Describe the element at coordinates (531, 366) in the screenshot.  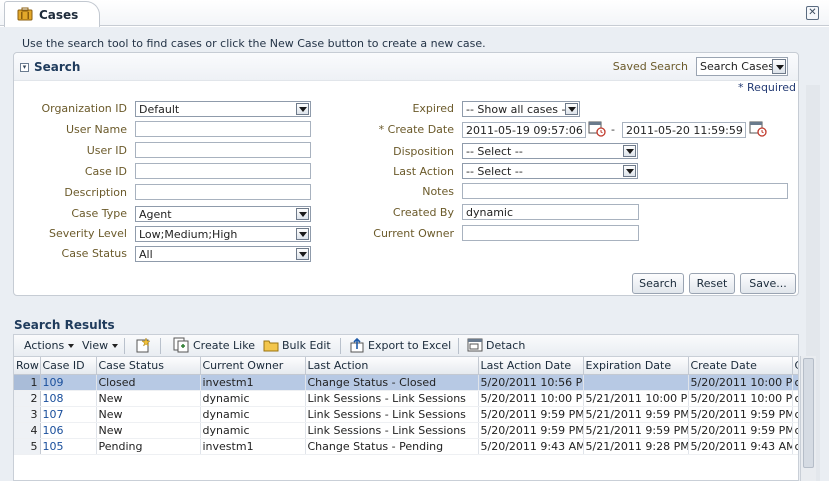
I see `column-header-last-action-date: Last Action Date` at that location.